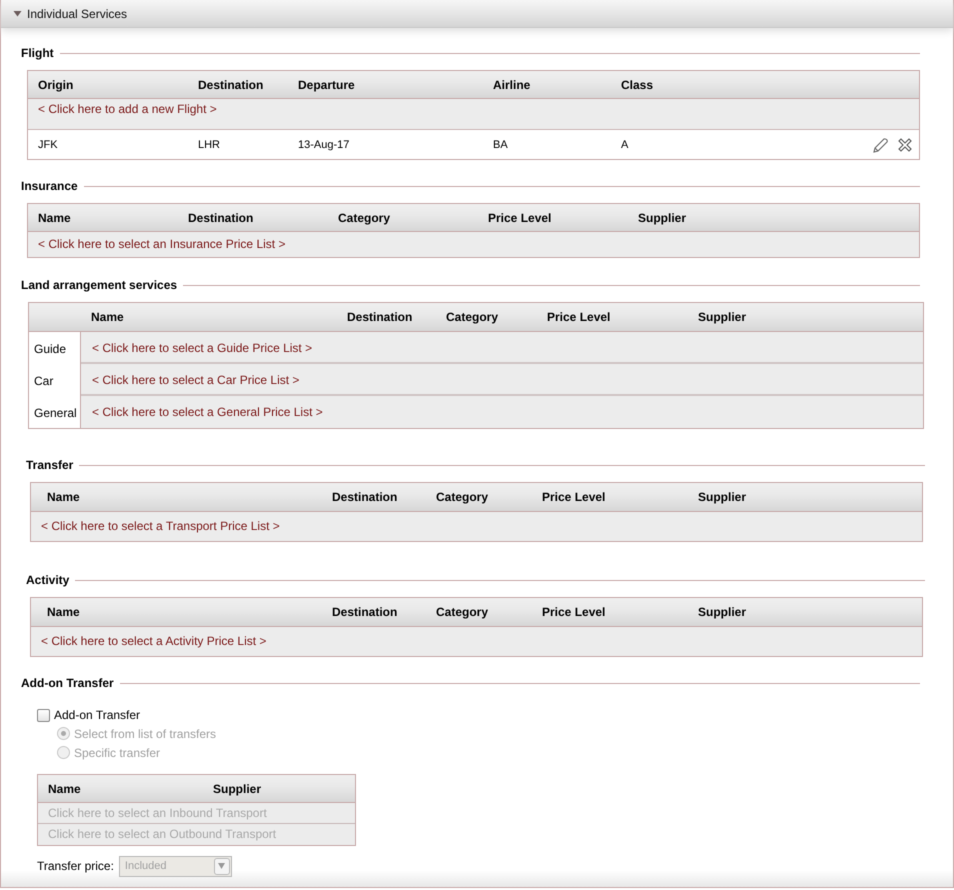 This screenshot has width=954, height=890. I want to click on add-link: < Click here to select a Activity Price List >, so click(153, 641).